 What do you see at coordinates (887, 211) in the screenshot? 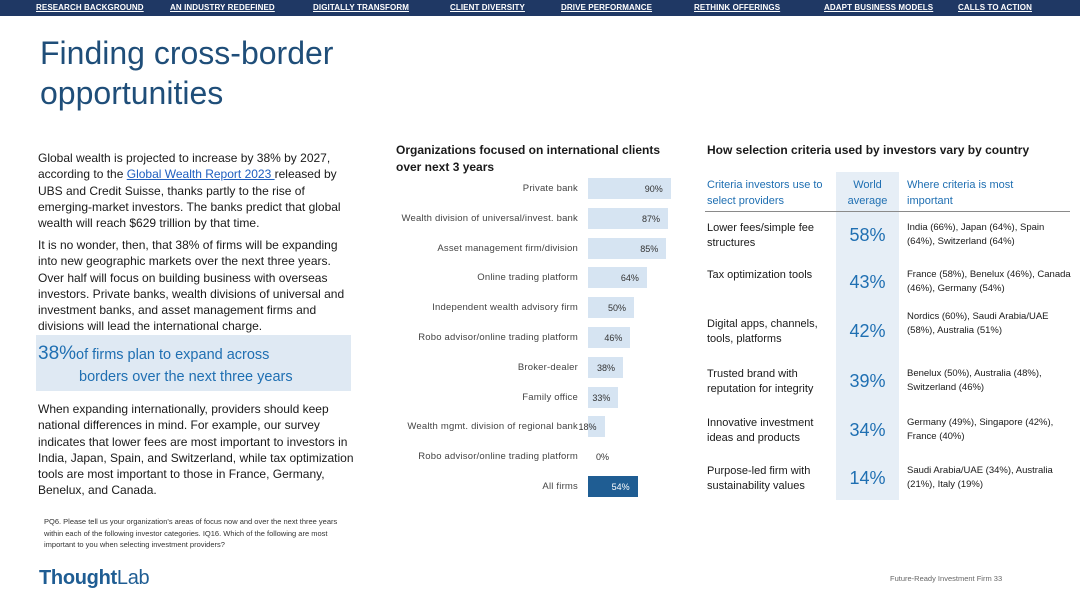
I see `header-divider` at bounding box center [887, 211].